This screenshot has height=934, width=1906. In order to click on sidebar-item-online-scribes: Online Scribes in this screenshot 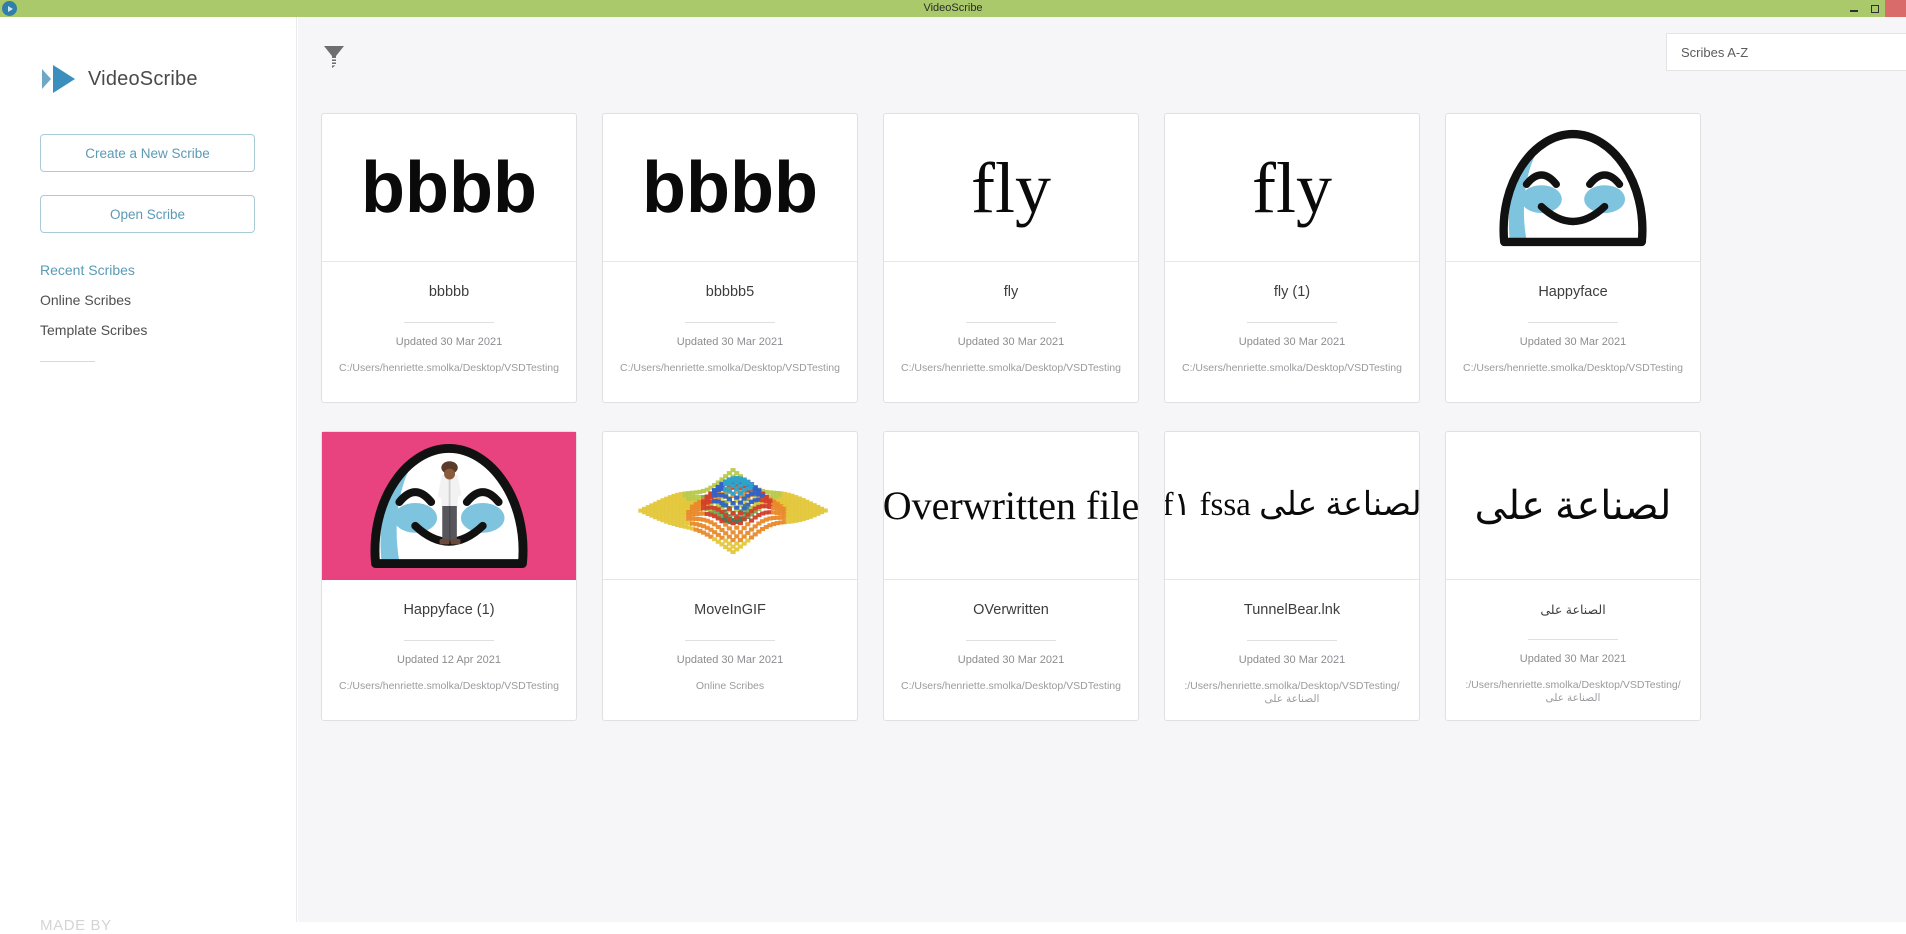, I will do `click(85, 300)`.